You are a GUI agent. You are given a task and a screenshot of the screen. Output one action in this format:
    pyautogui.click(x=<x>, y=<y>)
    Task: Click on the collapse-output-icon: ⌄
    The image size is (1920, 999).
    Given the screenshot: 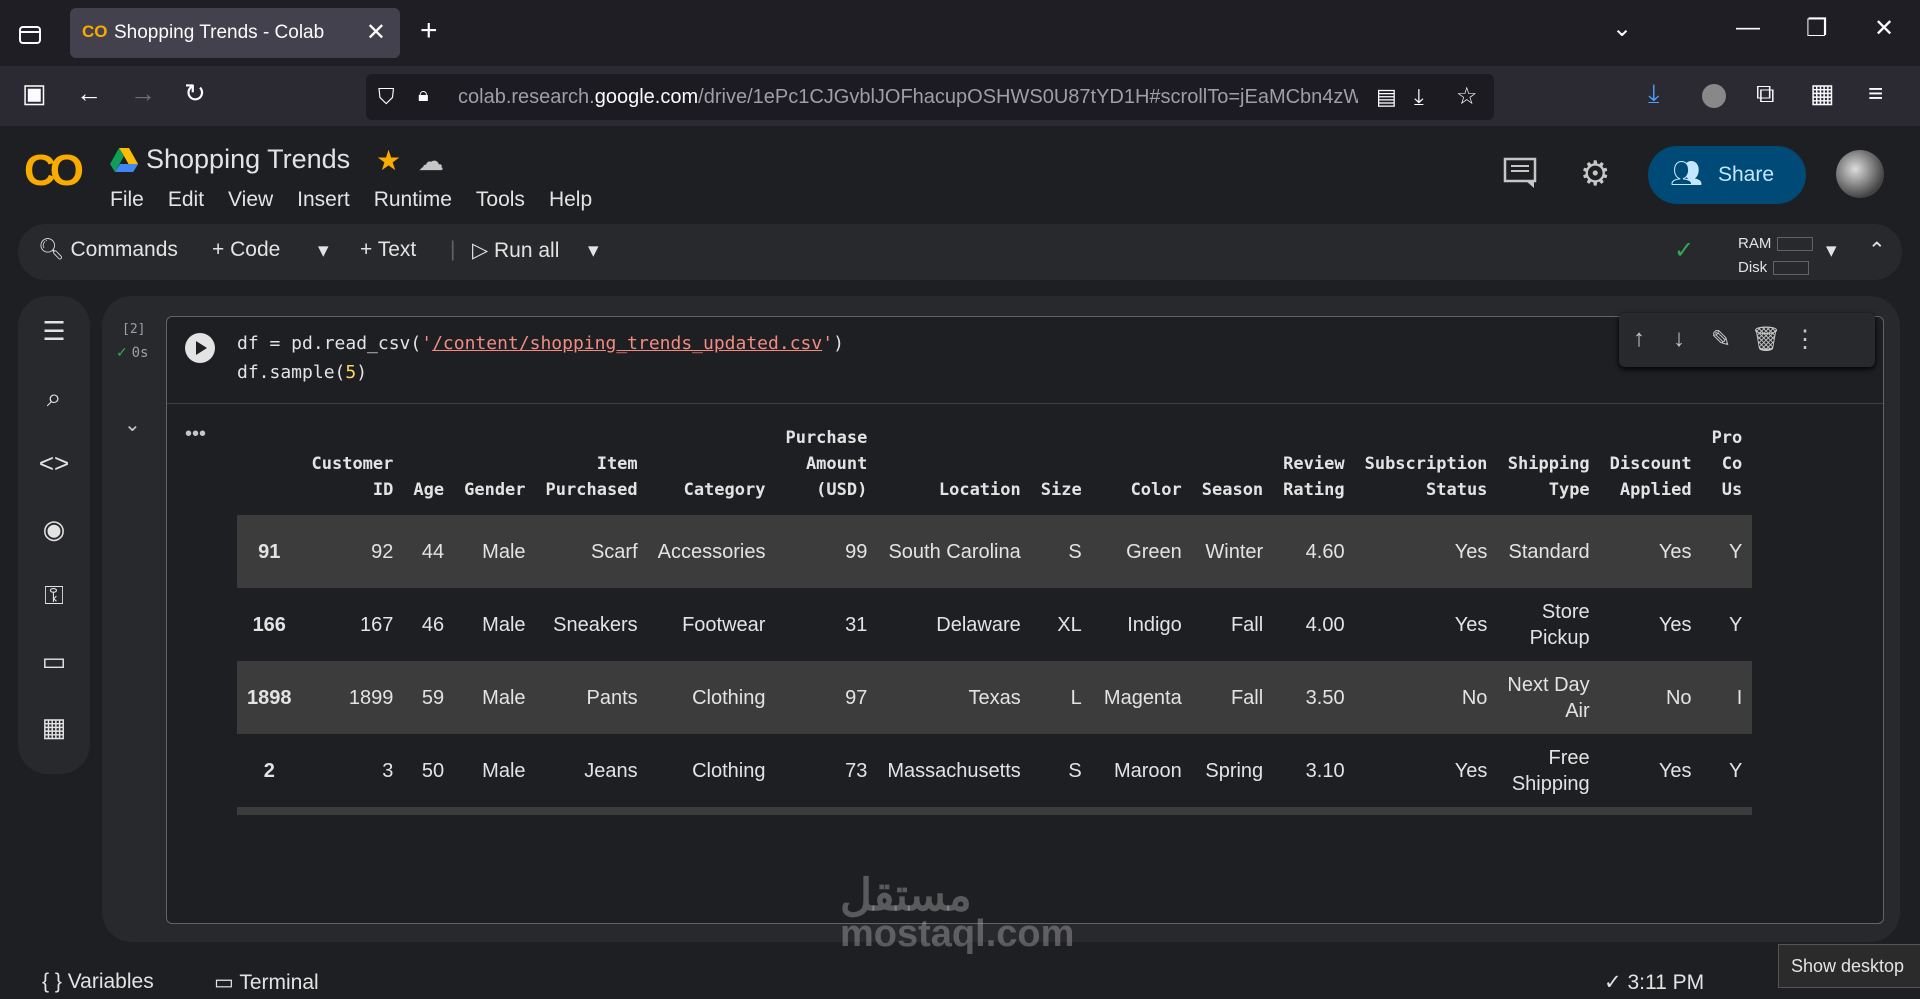 What is the action you would take?
    pyautogui.click(x=132, y=424)
    